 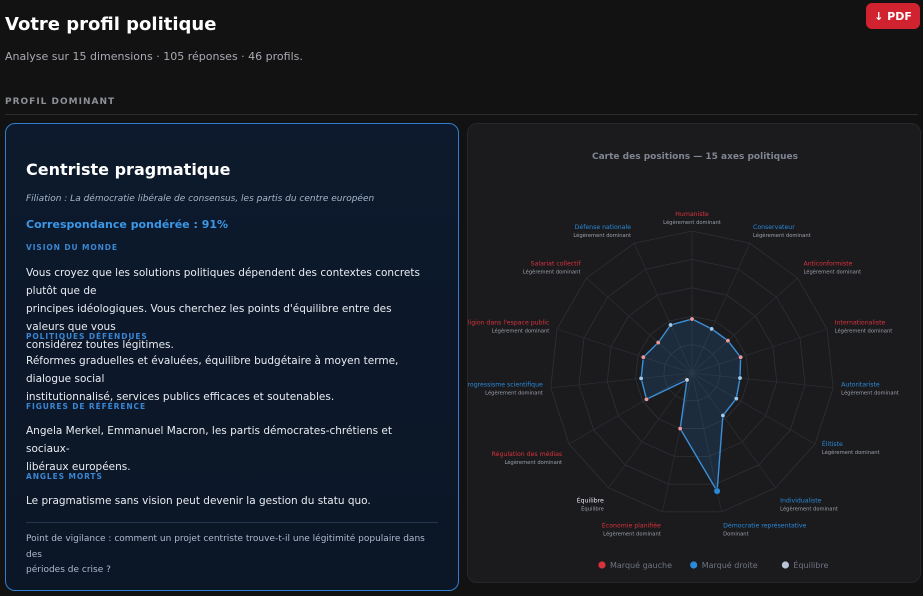 I want to click on axis-label: Élitiste, so click(x=832, y=443).